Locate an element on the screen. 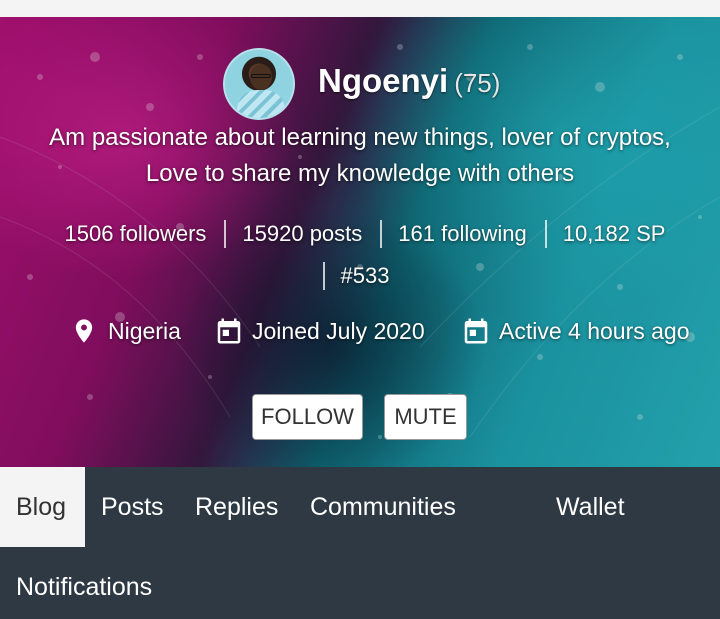  tab-replies: Replies is located at coordinates (236, 507).